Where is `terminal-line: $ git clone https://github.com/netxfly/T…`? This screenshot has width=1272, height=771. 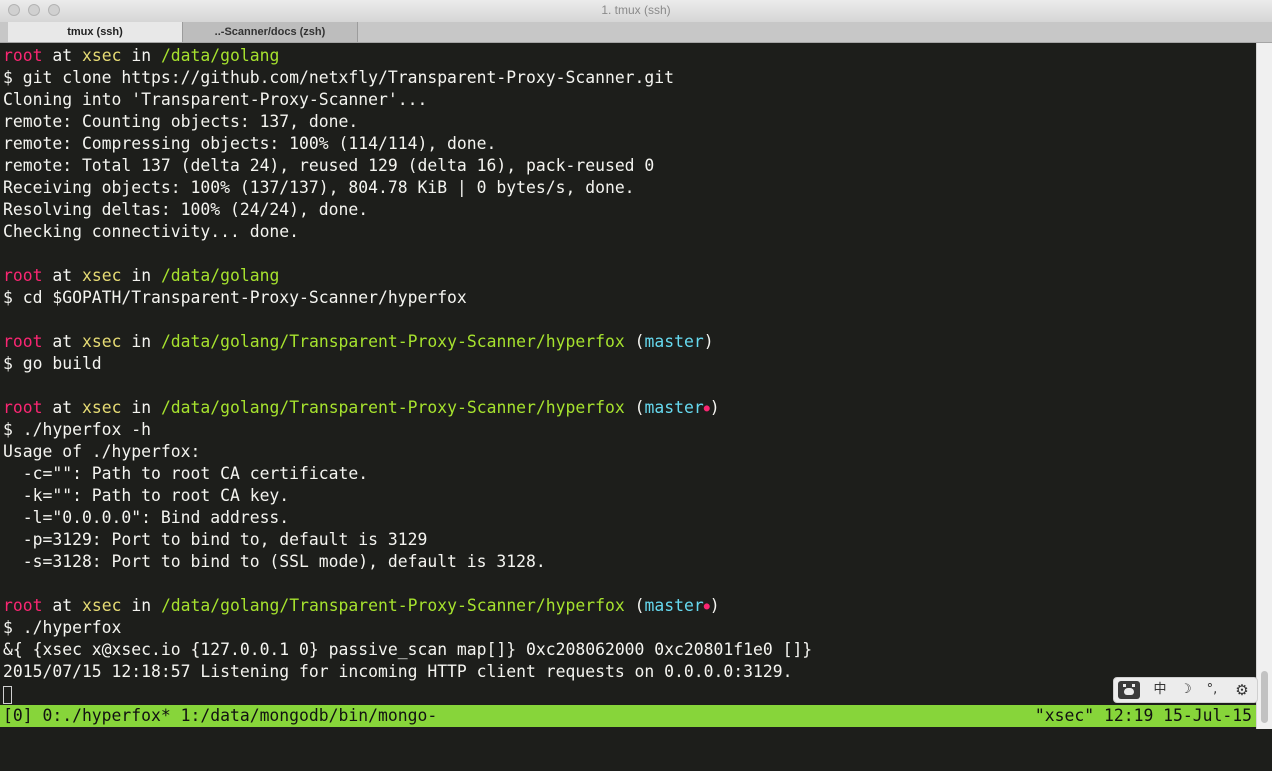 terminal-line: $ git clone https://github.com/netxfly/T… is located at coordinates (339, 77).